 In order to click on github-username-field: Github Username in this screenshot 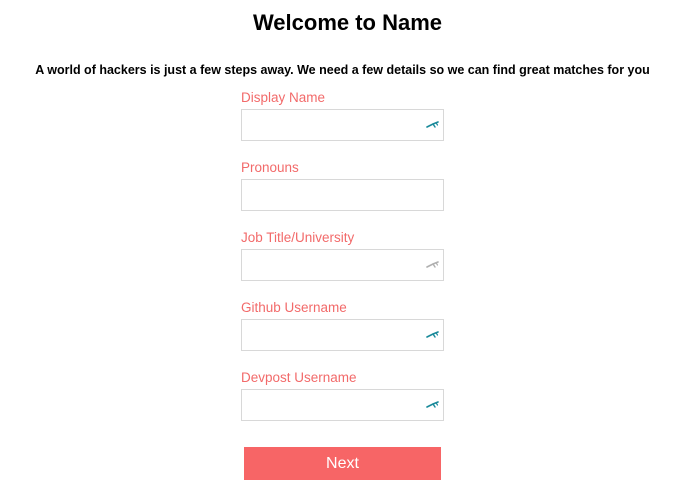, I will do `click(342, 325)`.